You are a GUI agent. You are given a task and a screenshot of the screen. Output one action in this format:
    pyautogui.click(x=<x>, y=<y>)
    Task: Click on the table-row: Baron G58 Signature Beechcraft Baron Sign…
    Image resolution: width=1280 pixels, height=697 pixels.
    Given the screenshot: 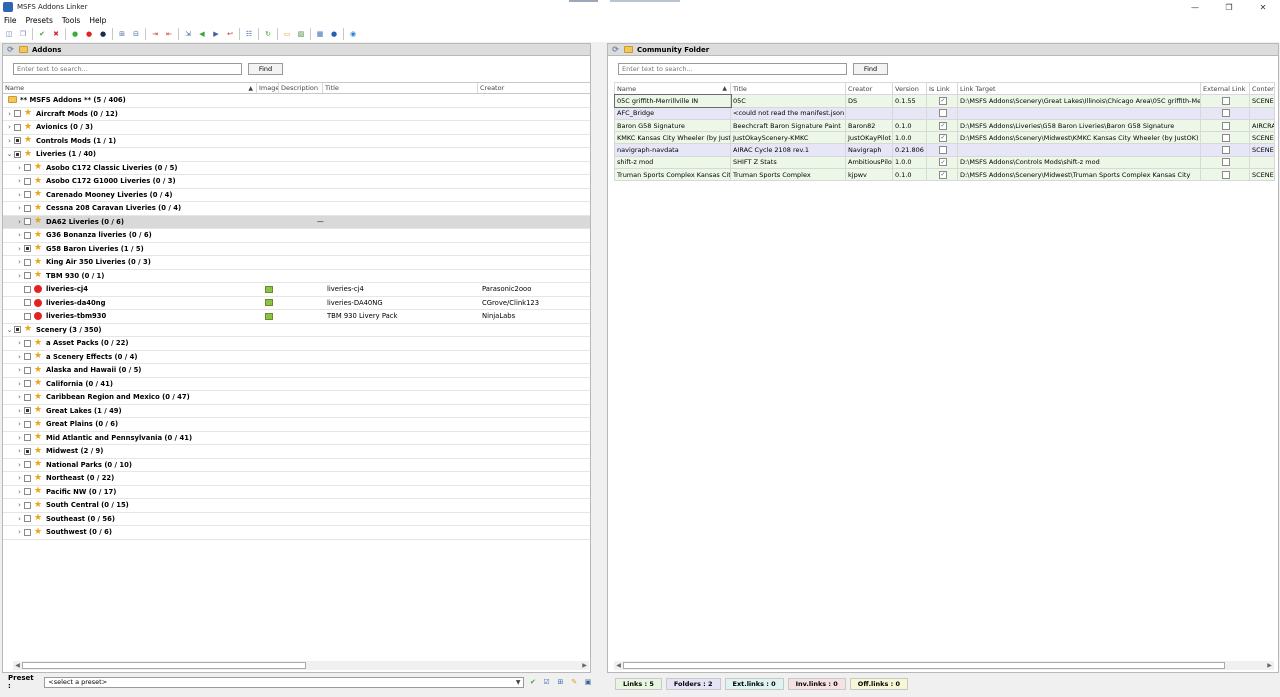 What is the action you would take?
    pyautogui.click(x=944, y=125)
    